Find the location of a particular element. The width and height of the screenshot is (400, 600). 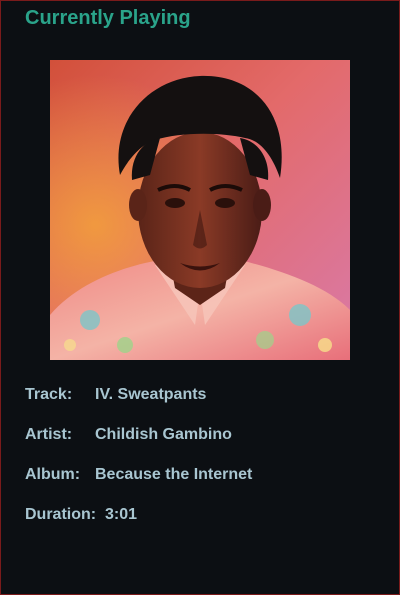

track-value: IV. Sweatpants is located at coordinates (151, 394).